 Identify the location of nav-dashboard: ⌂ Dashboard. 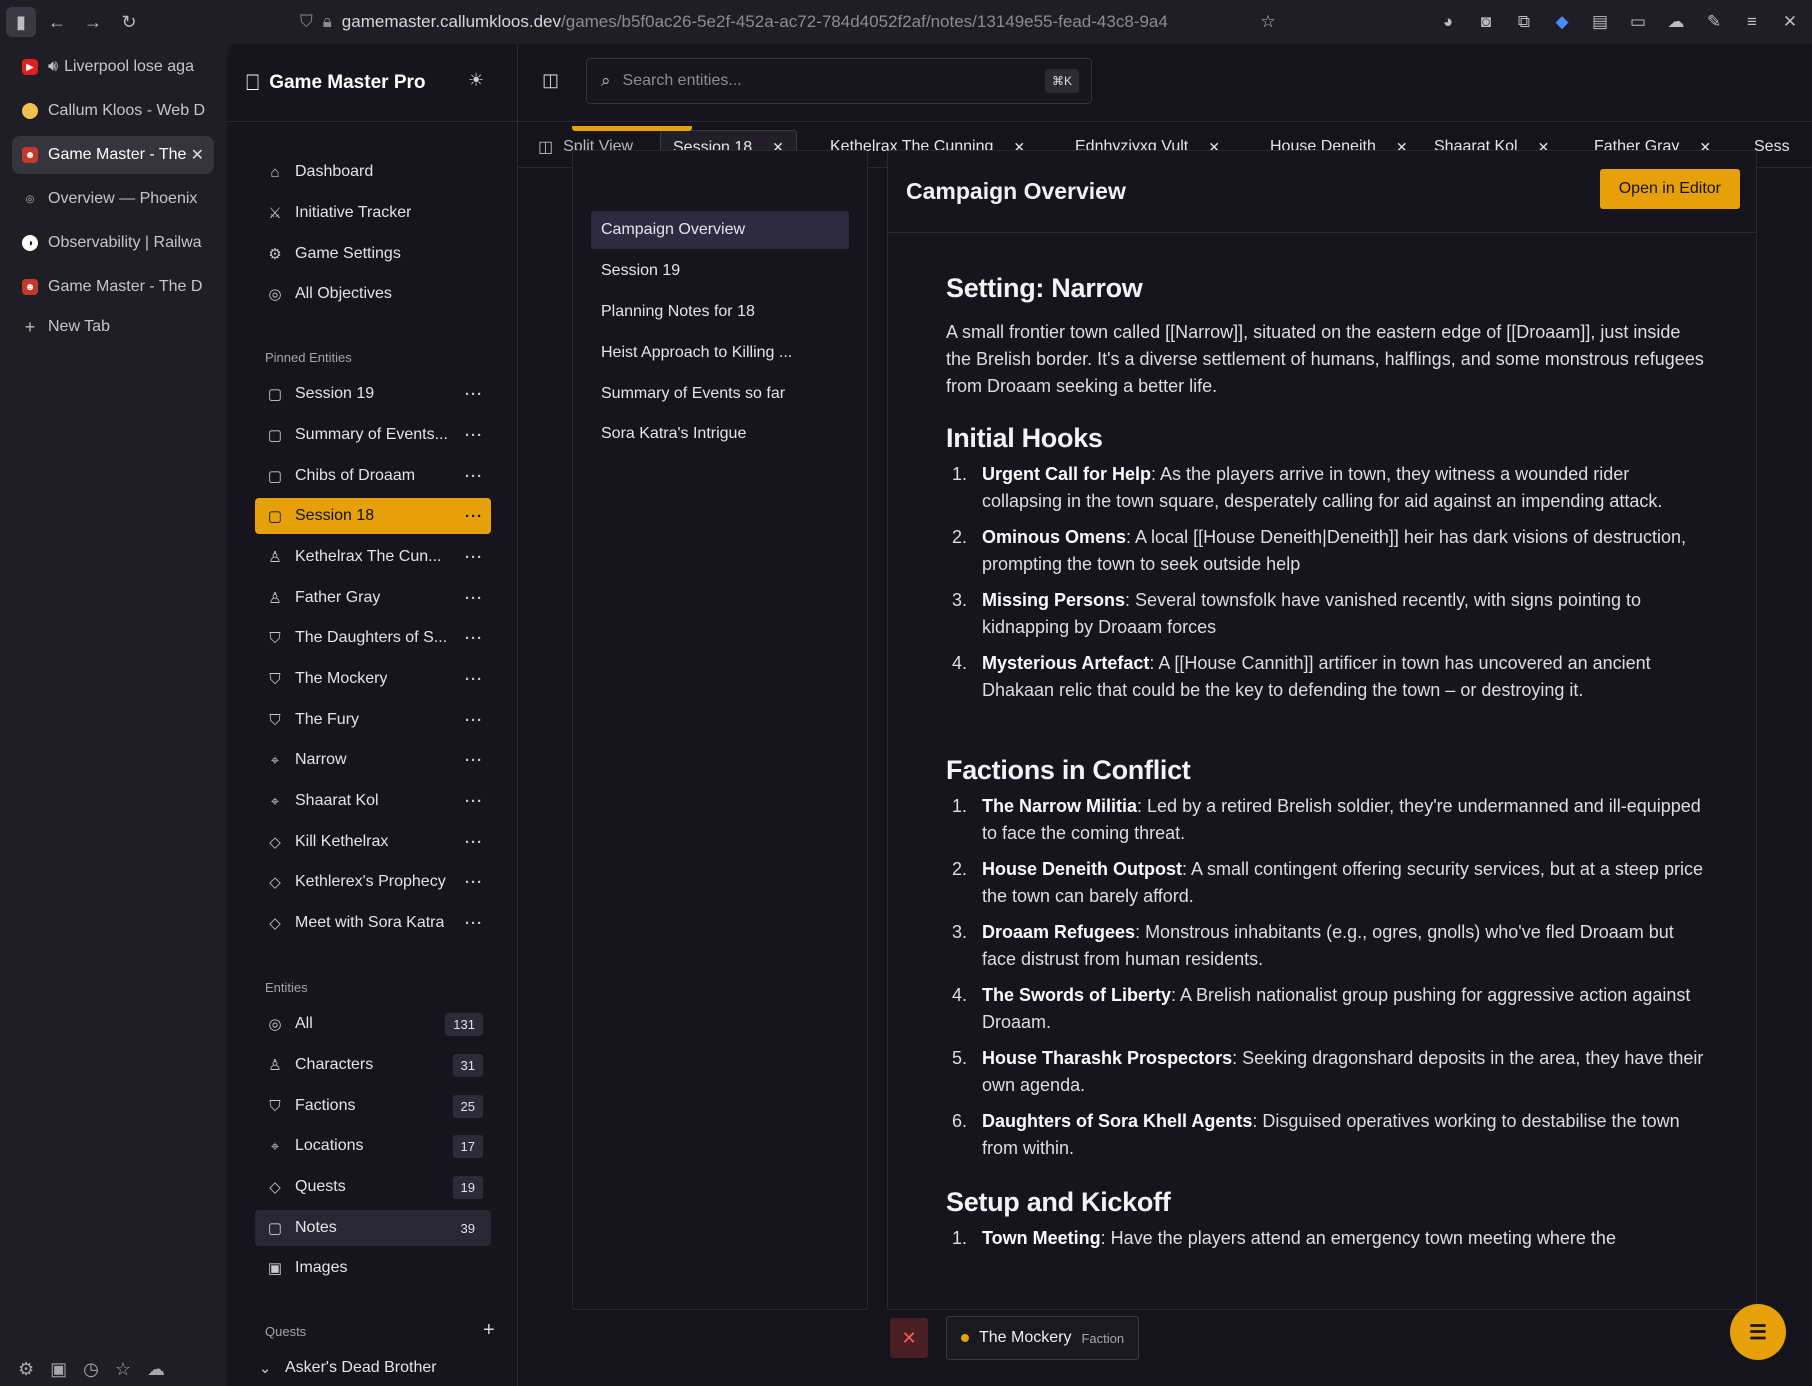
(373, 172).